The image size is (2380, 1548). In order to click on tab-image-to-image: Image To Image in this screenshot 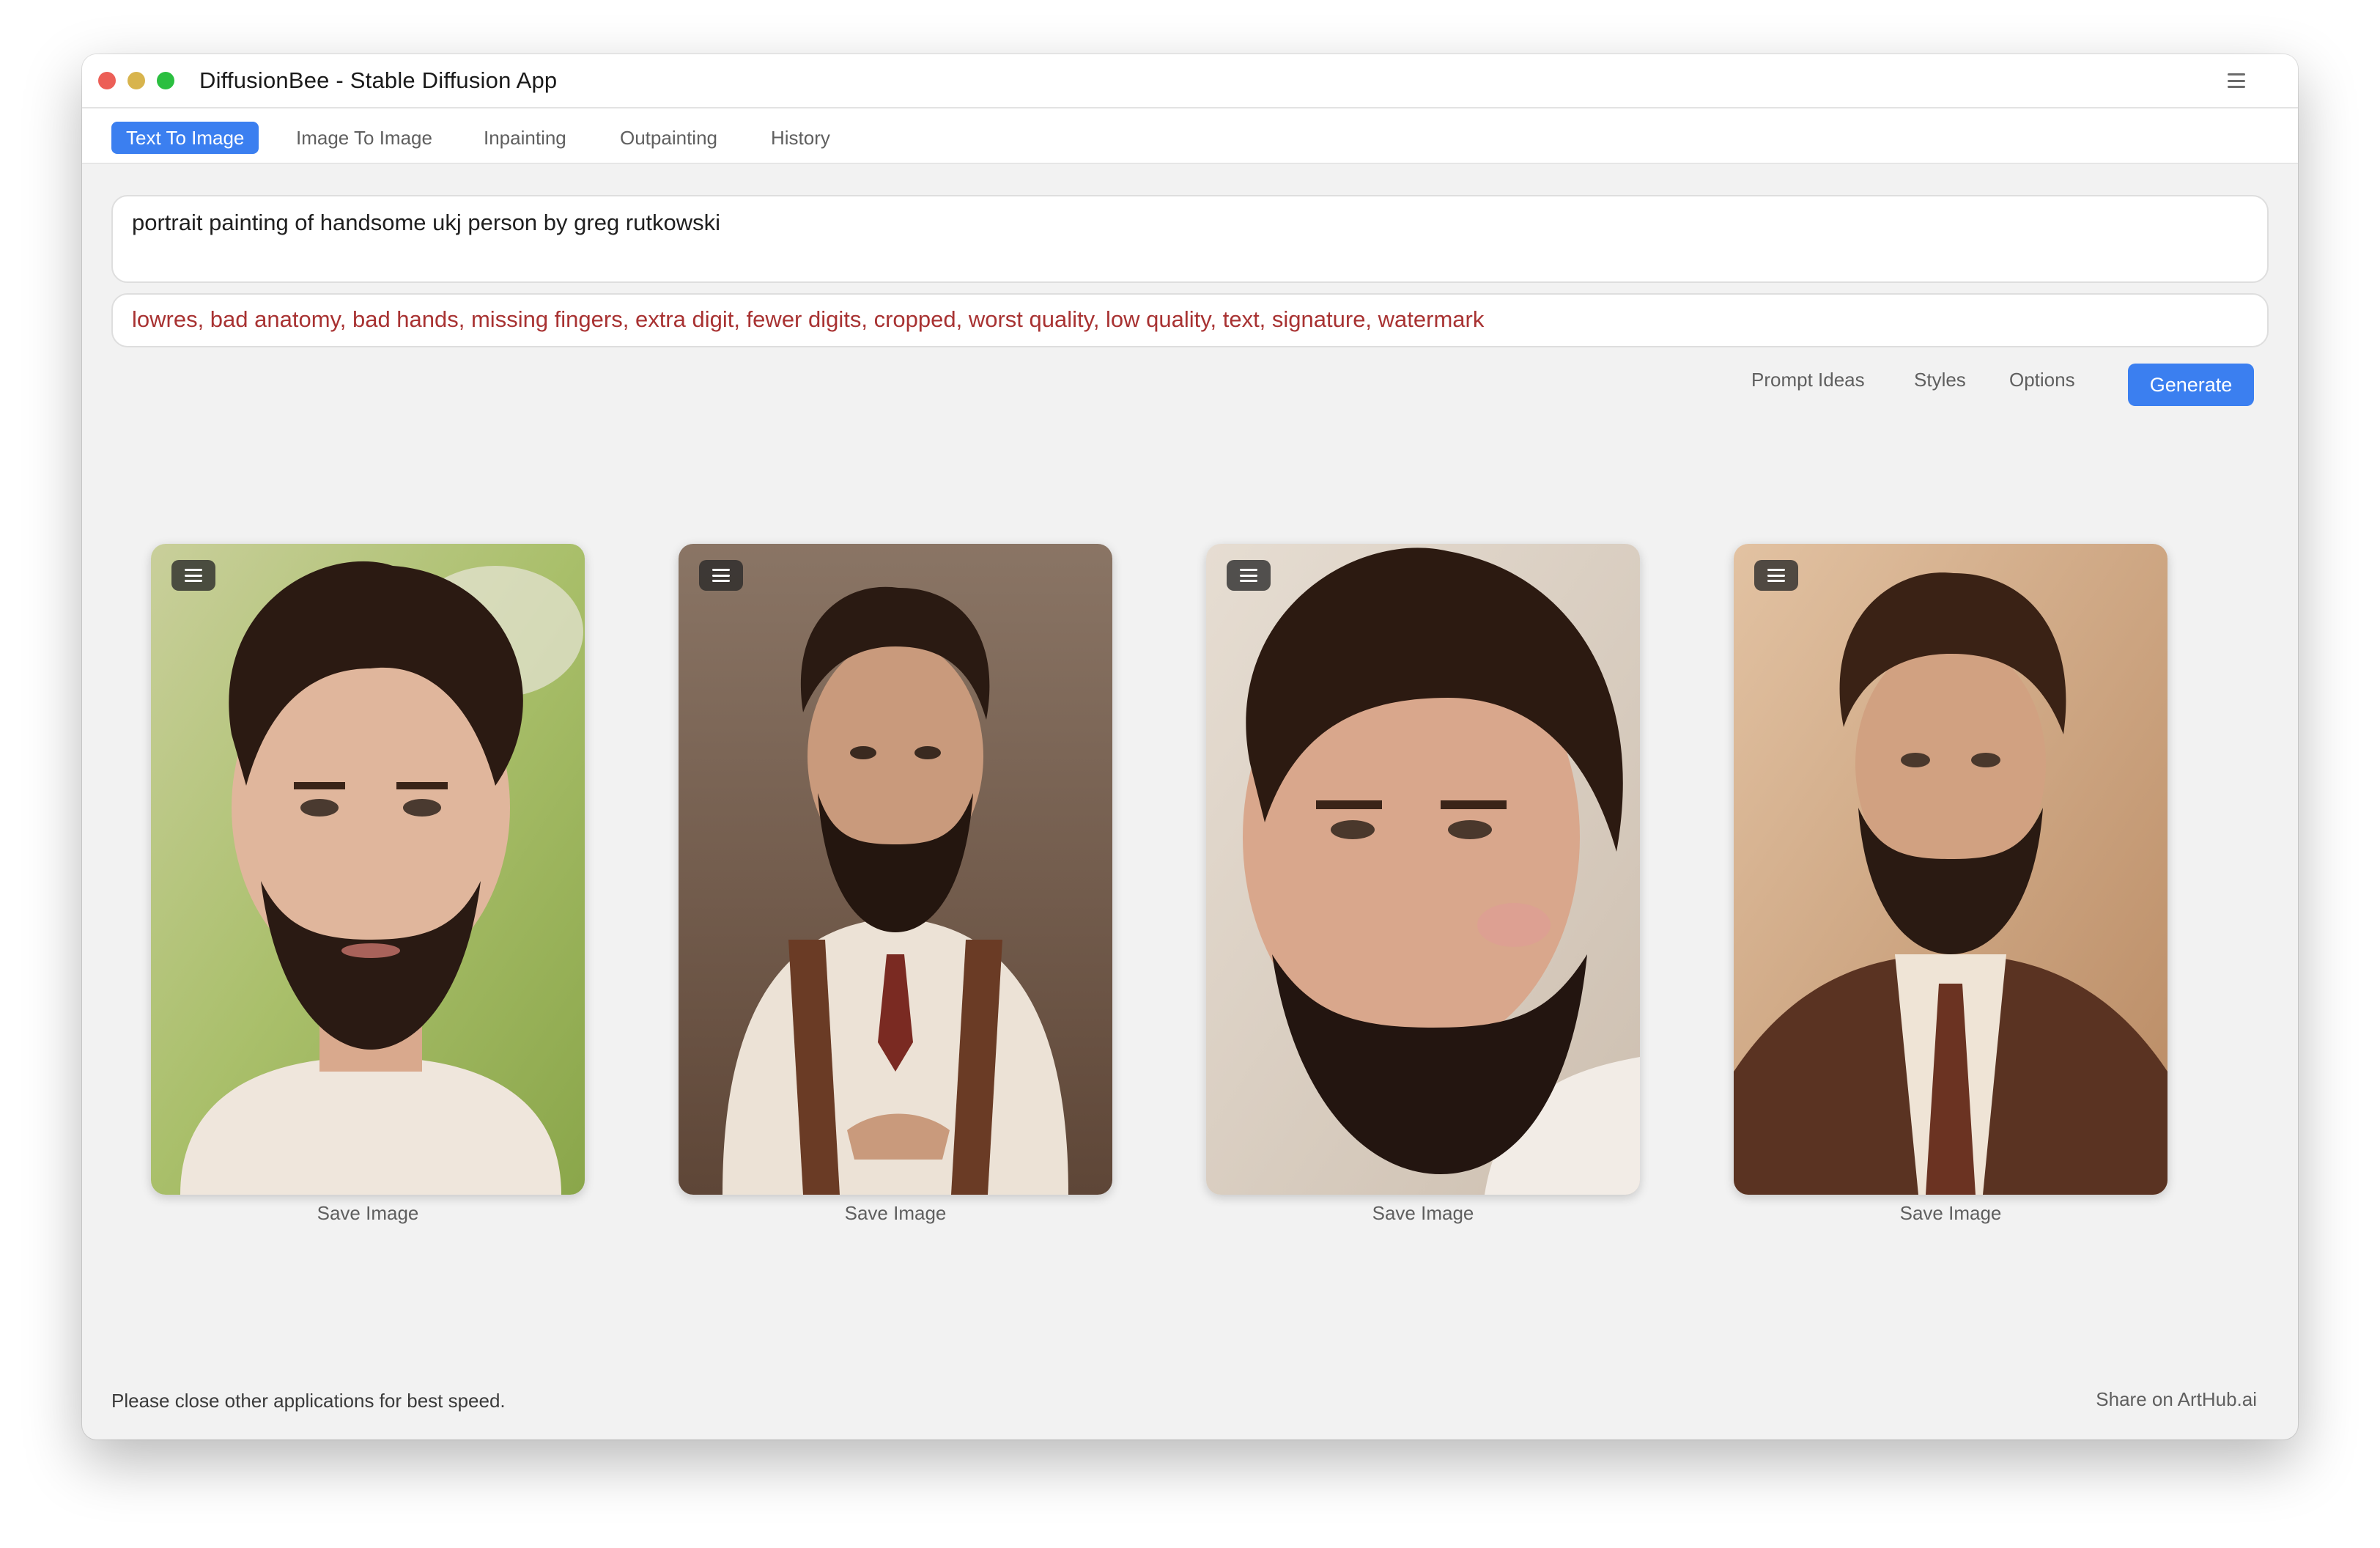, I will do `click(364, 138)`.